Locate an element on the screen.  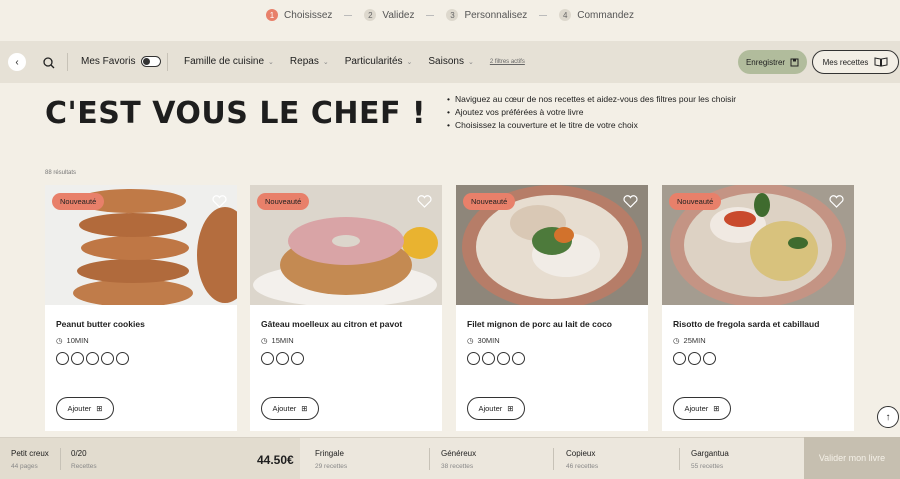
save-label: Enregistrer is located at coordinates (765, 62).